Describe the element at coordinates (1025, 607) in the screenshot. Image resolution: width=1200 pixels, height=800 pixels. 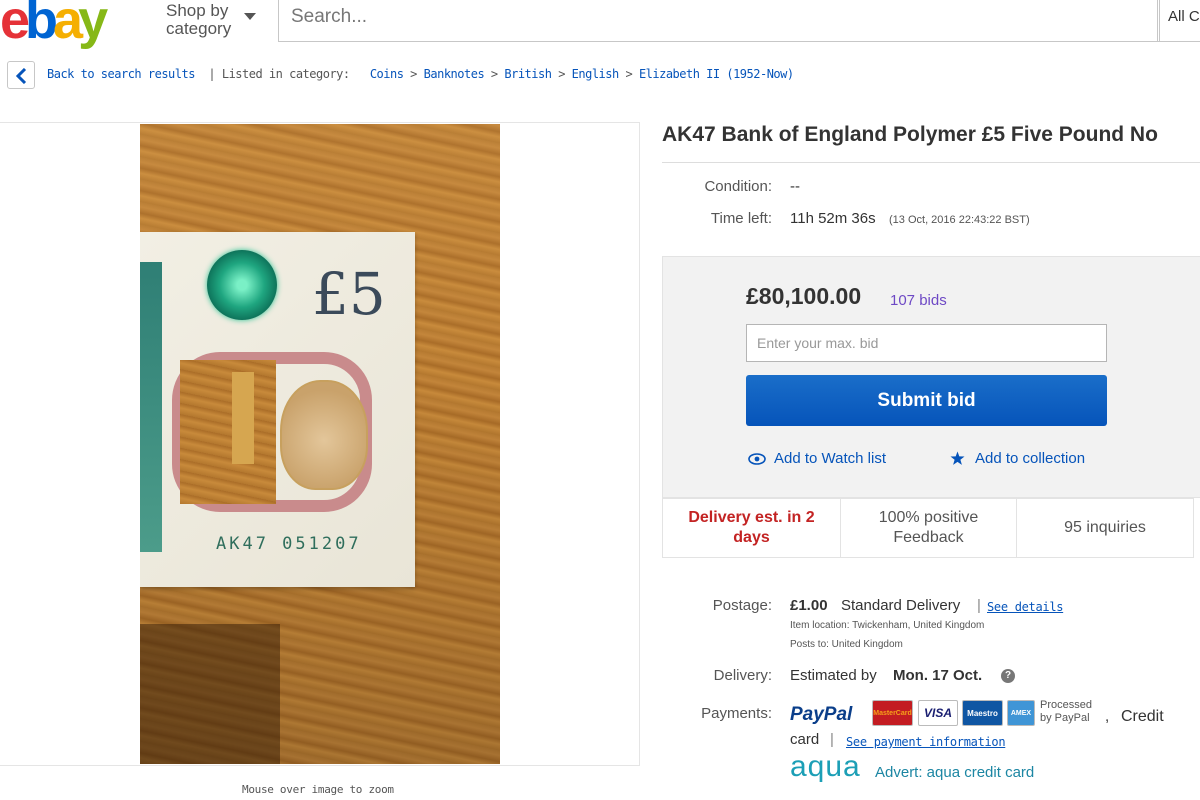
I see `see-details-link: See details` at that location.